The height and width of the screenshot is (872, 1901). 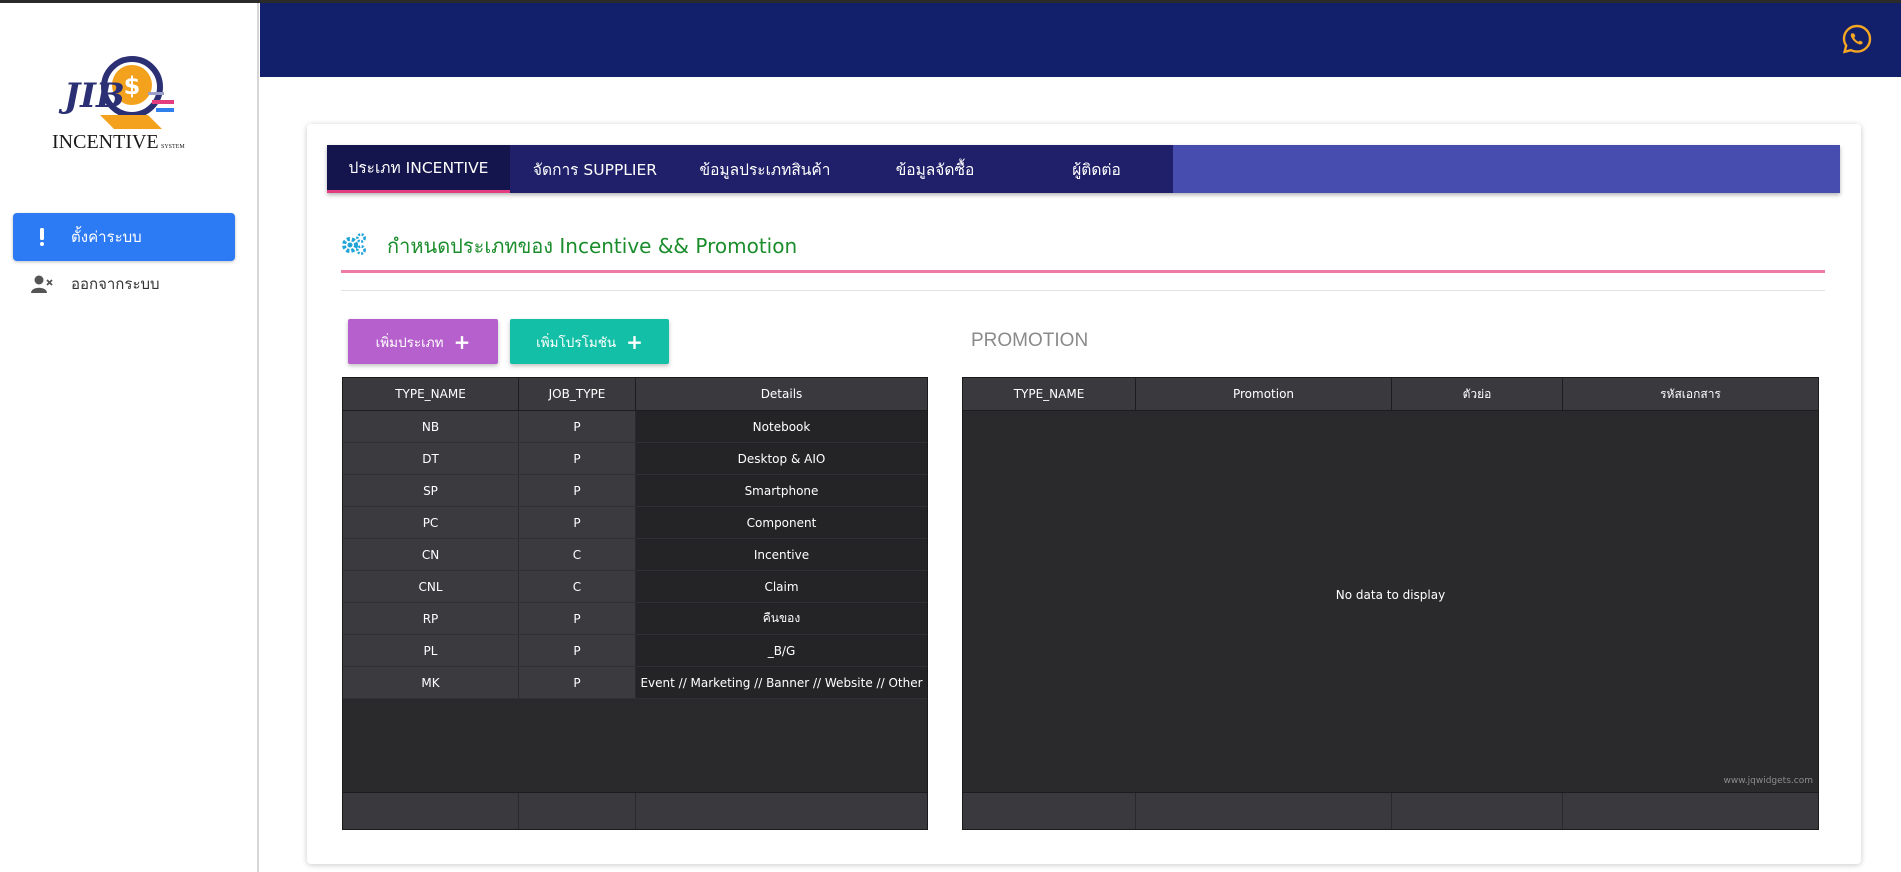 I want to click on svg-text: INCENTIVE, so click(x=105, y=142).